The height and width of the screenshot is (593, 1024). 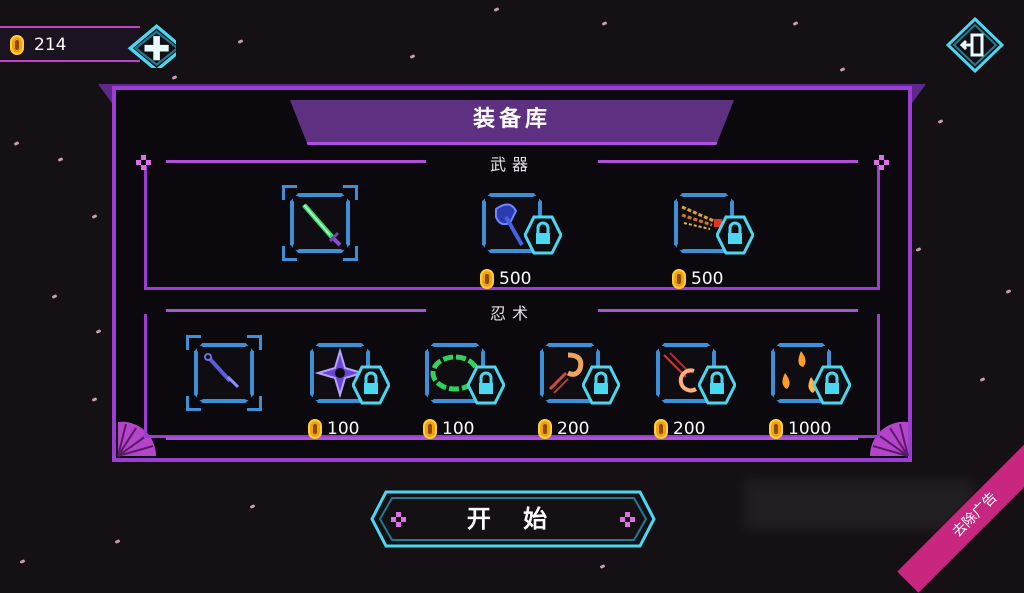 What do you see at coordinates (695, 391) in the screenshot?
I see `ninjutsu-slot-crescent: 200` at bounding box center [695, 391].